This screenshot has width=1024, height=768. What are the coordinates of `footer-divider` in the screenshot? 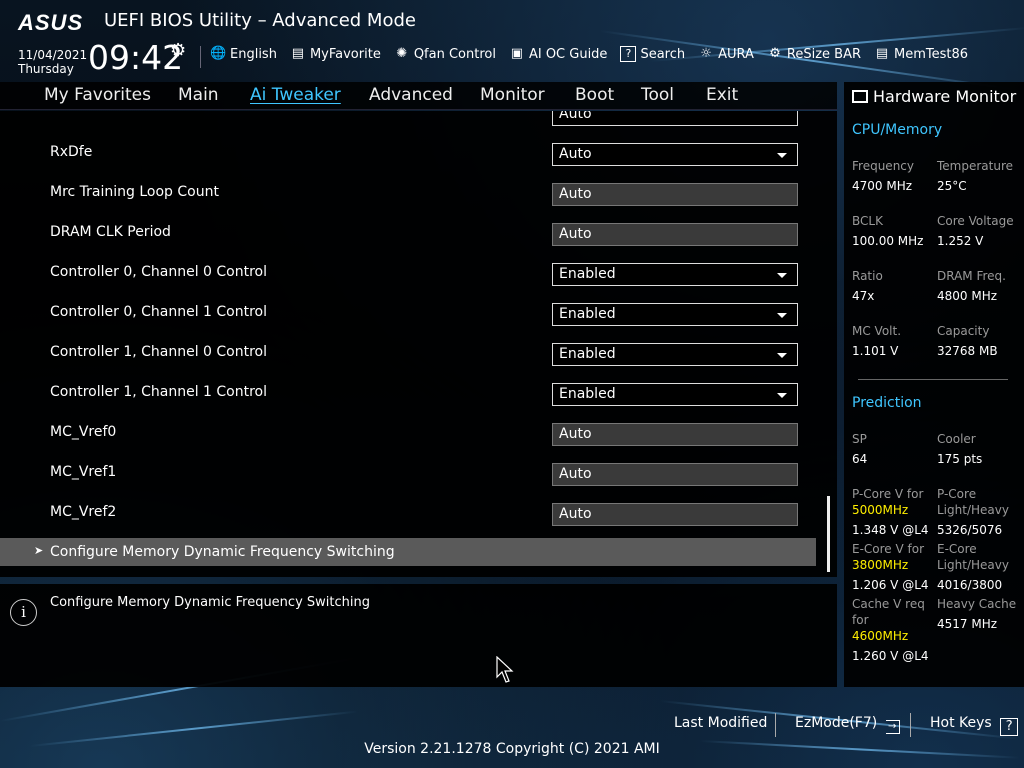 It's located at (910, 725).